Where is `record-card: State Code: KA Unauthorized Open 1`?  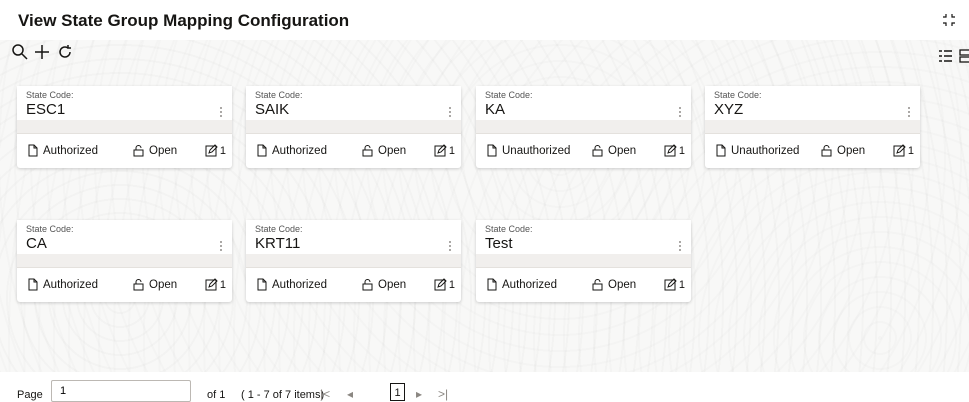
record-card: State Code: KA Unauthorized Open 1 is located at coordinates (583, 127).